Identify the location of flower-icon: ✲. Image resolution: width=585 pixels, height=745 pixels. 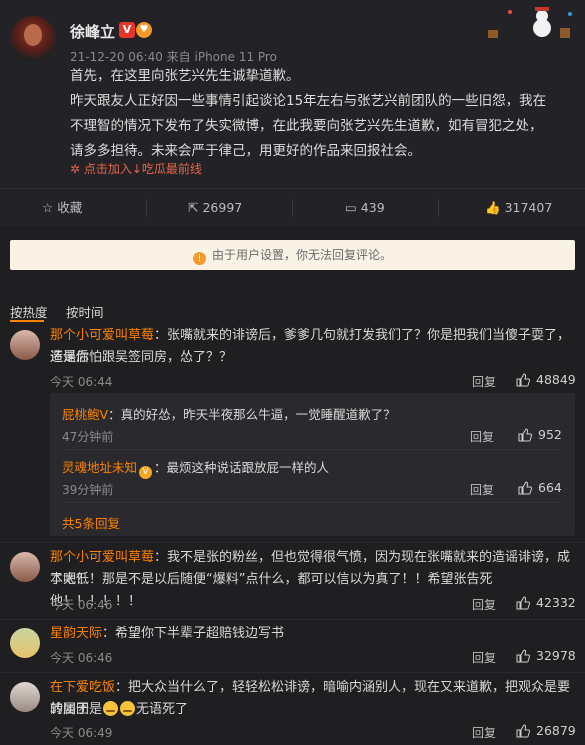
(77, 169).